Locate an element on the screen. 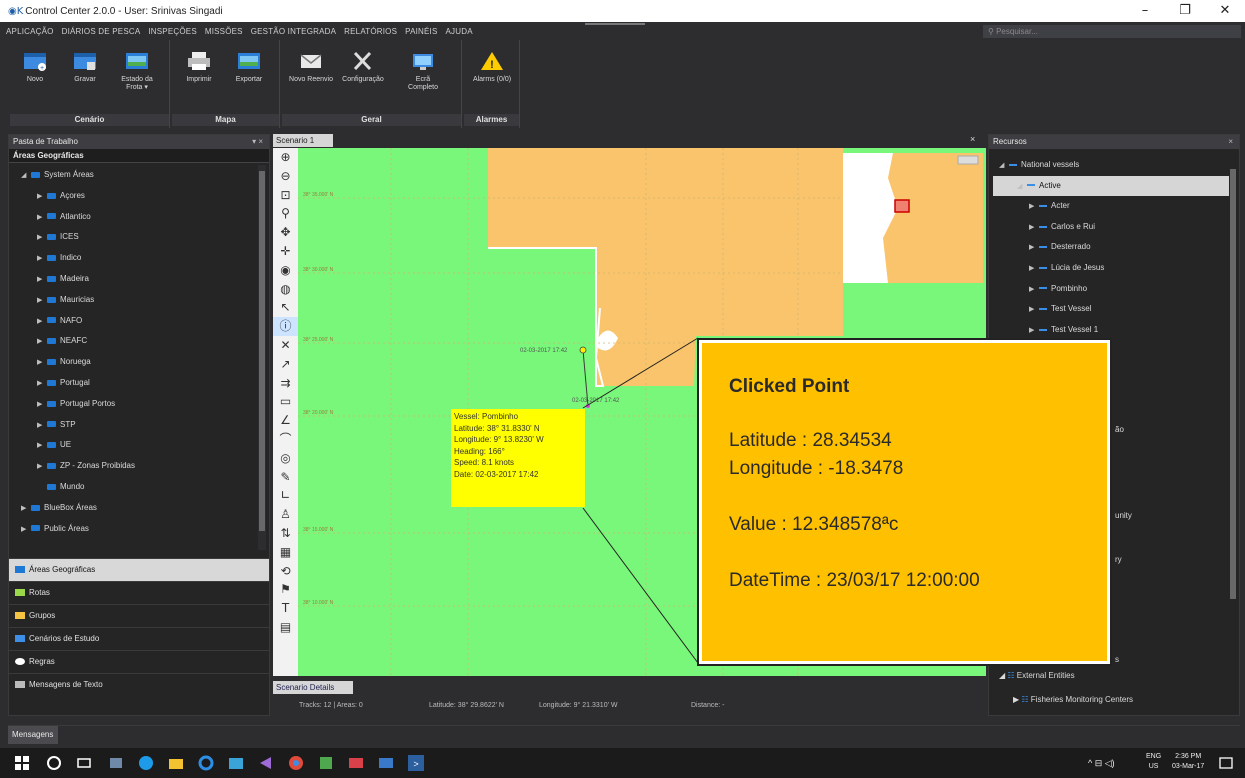 This screenshot has height=778, width=1245. tree-scrollbar is located at coordinates (262, 357).